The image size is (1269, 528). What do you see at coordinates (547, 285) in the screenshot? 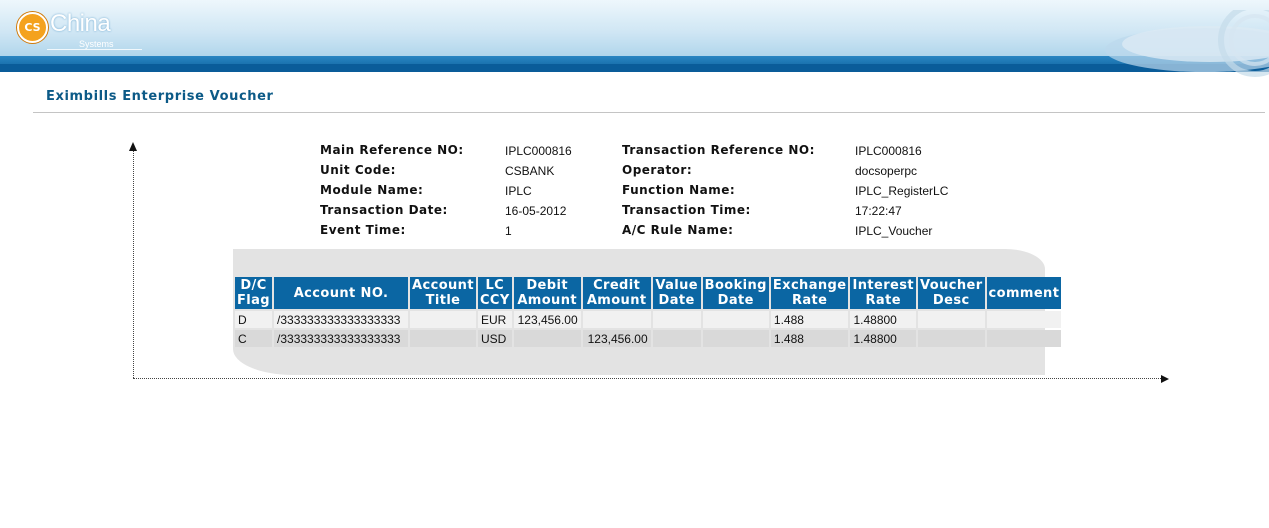
I see `header-line: Debit` at bounding box center [547, 285].